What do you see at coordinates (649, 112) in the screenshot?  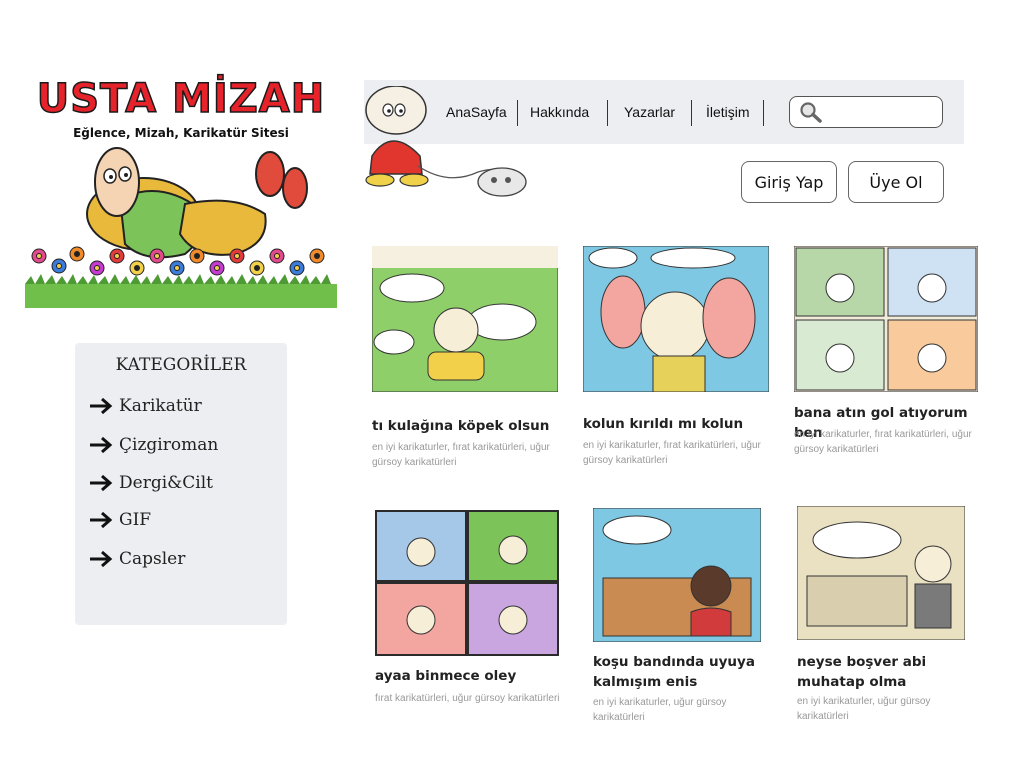 I see `nav-link-yazarlar: Yazarlar` at bounding box center [649, 112].